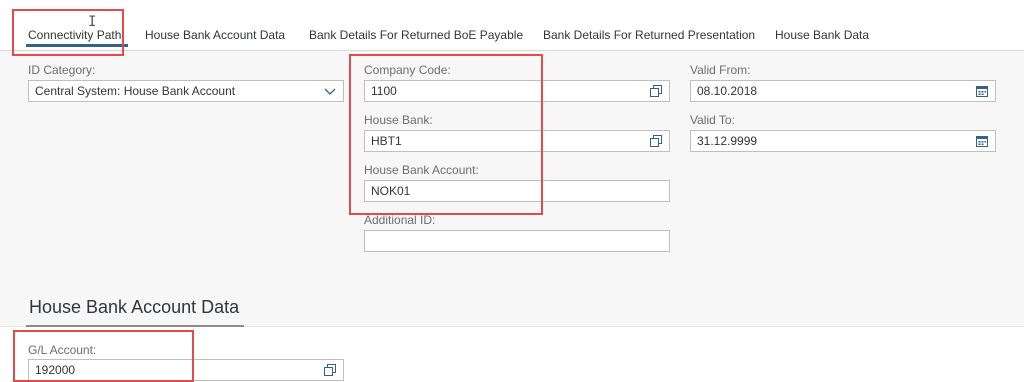  I want to click on tab-bank-details-returned-boe-payable: Bank Details For Returned BoE Payable, so click(416, 35).